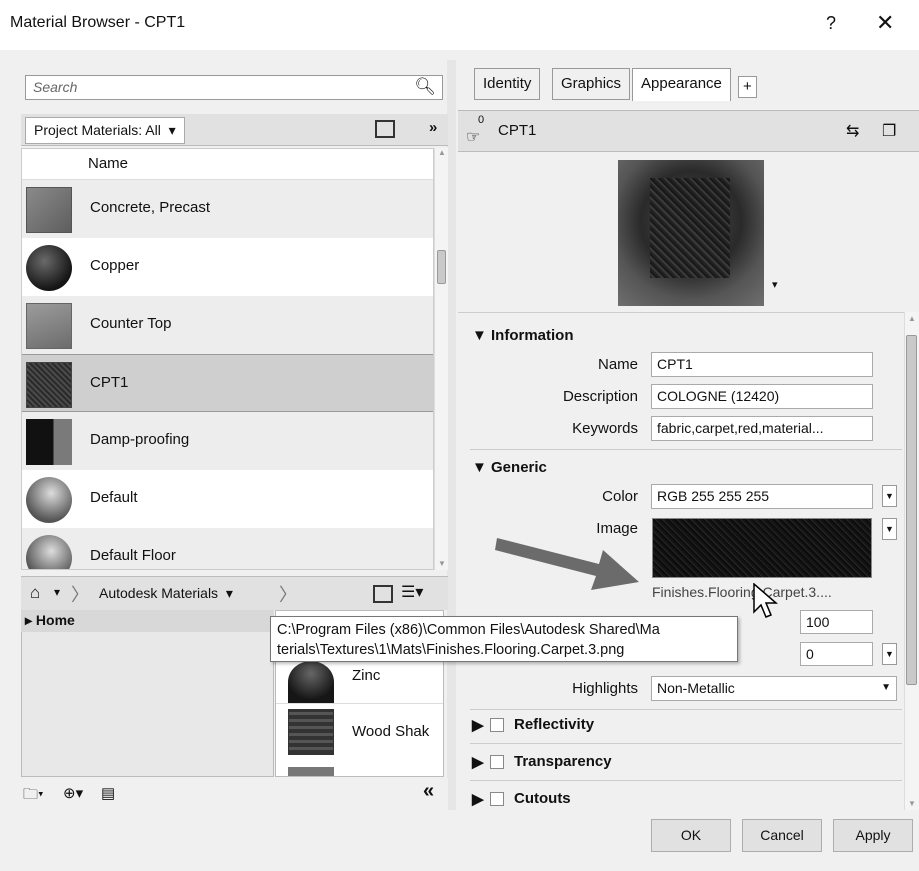 Image resolution: width=919 pixels, height=871 pixels. What do you see at coordinates (478, 725) in the screenshot?
I see `section-reflectivity-header: ▶` at bounding box center [478, 725].